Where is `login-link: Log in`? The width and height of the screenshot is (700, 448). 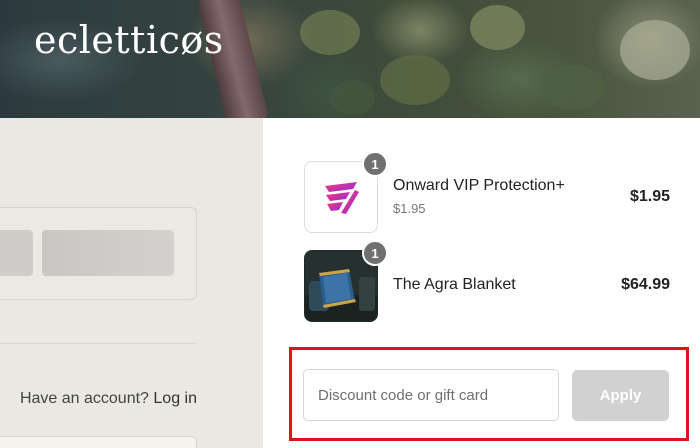 login-link: Log in is located at coordinates (175, 398).